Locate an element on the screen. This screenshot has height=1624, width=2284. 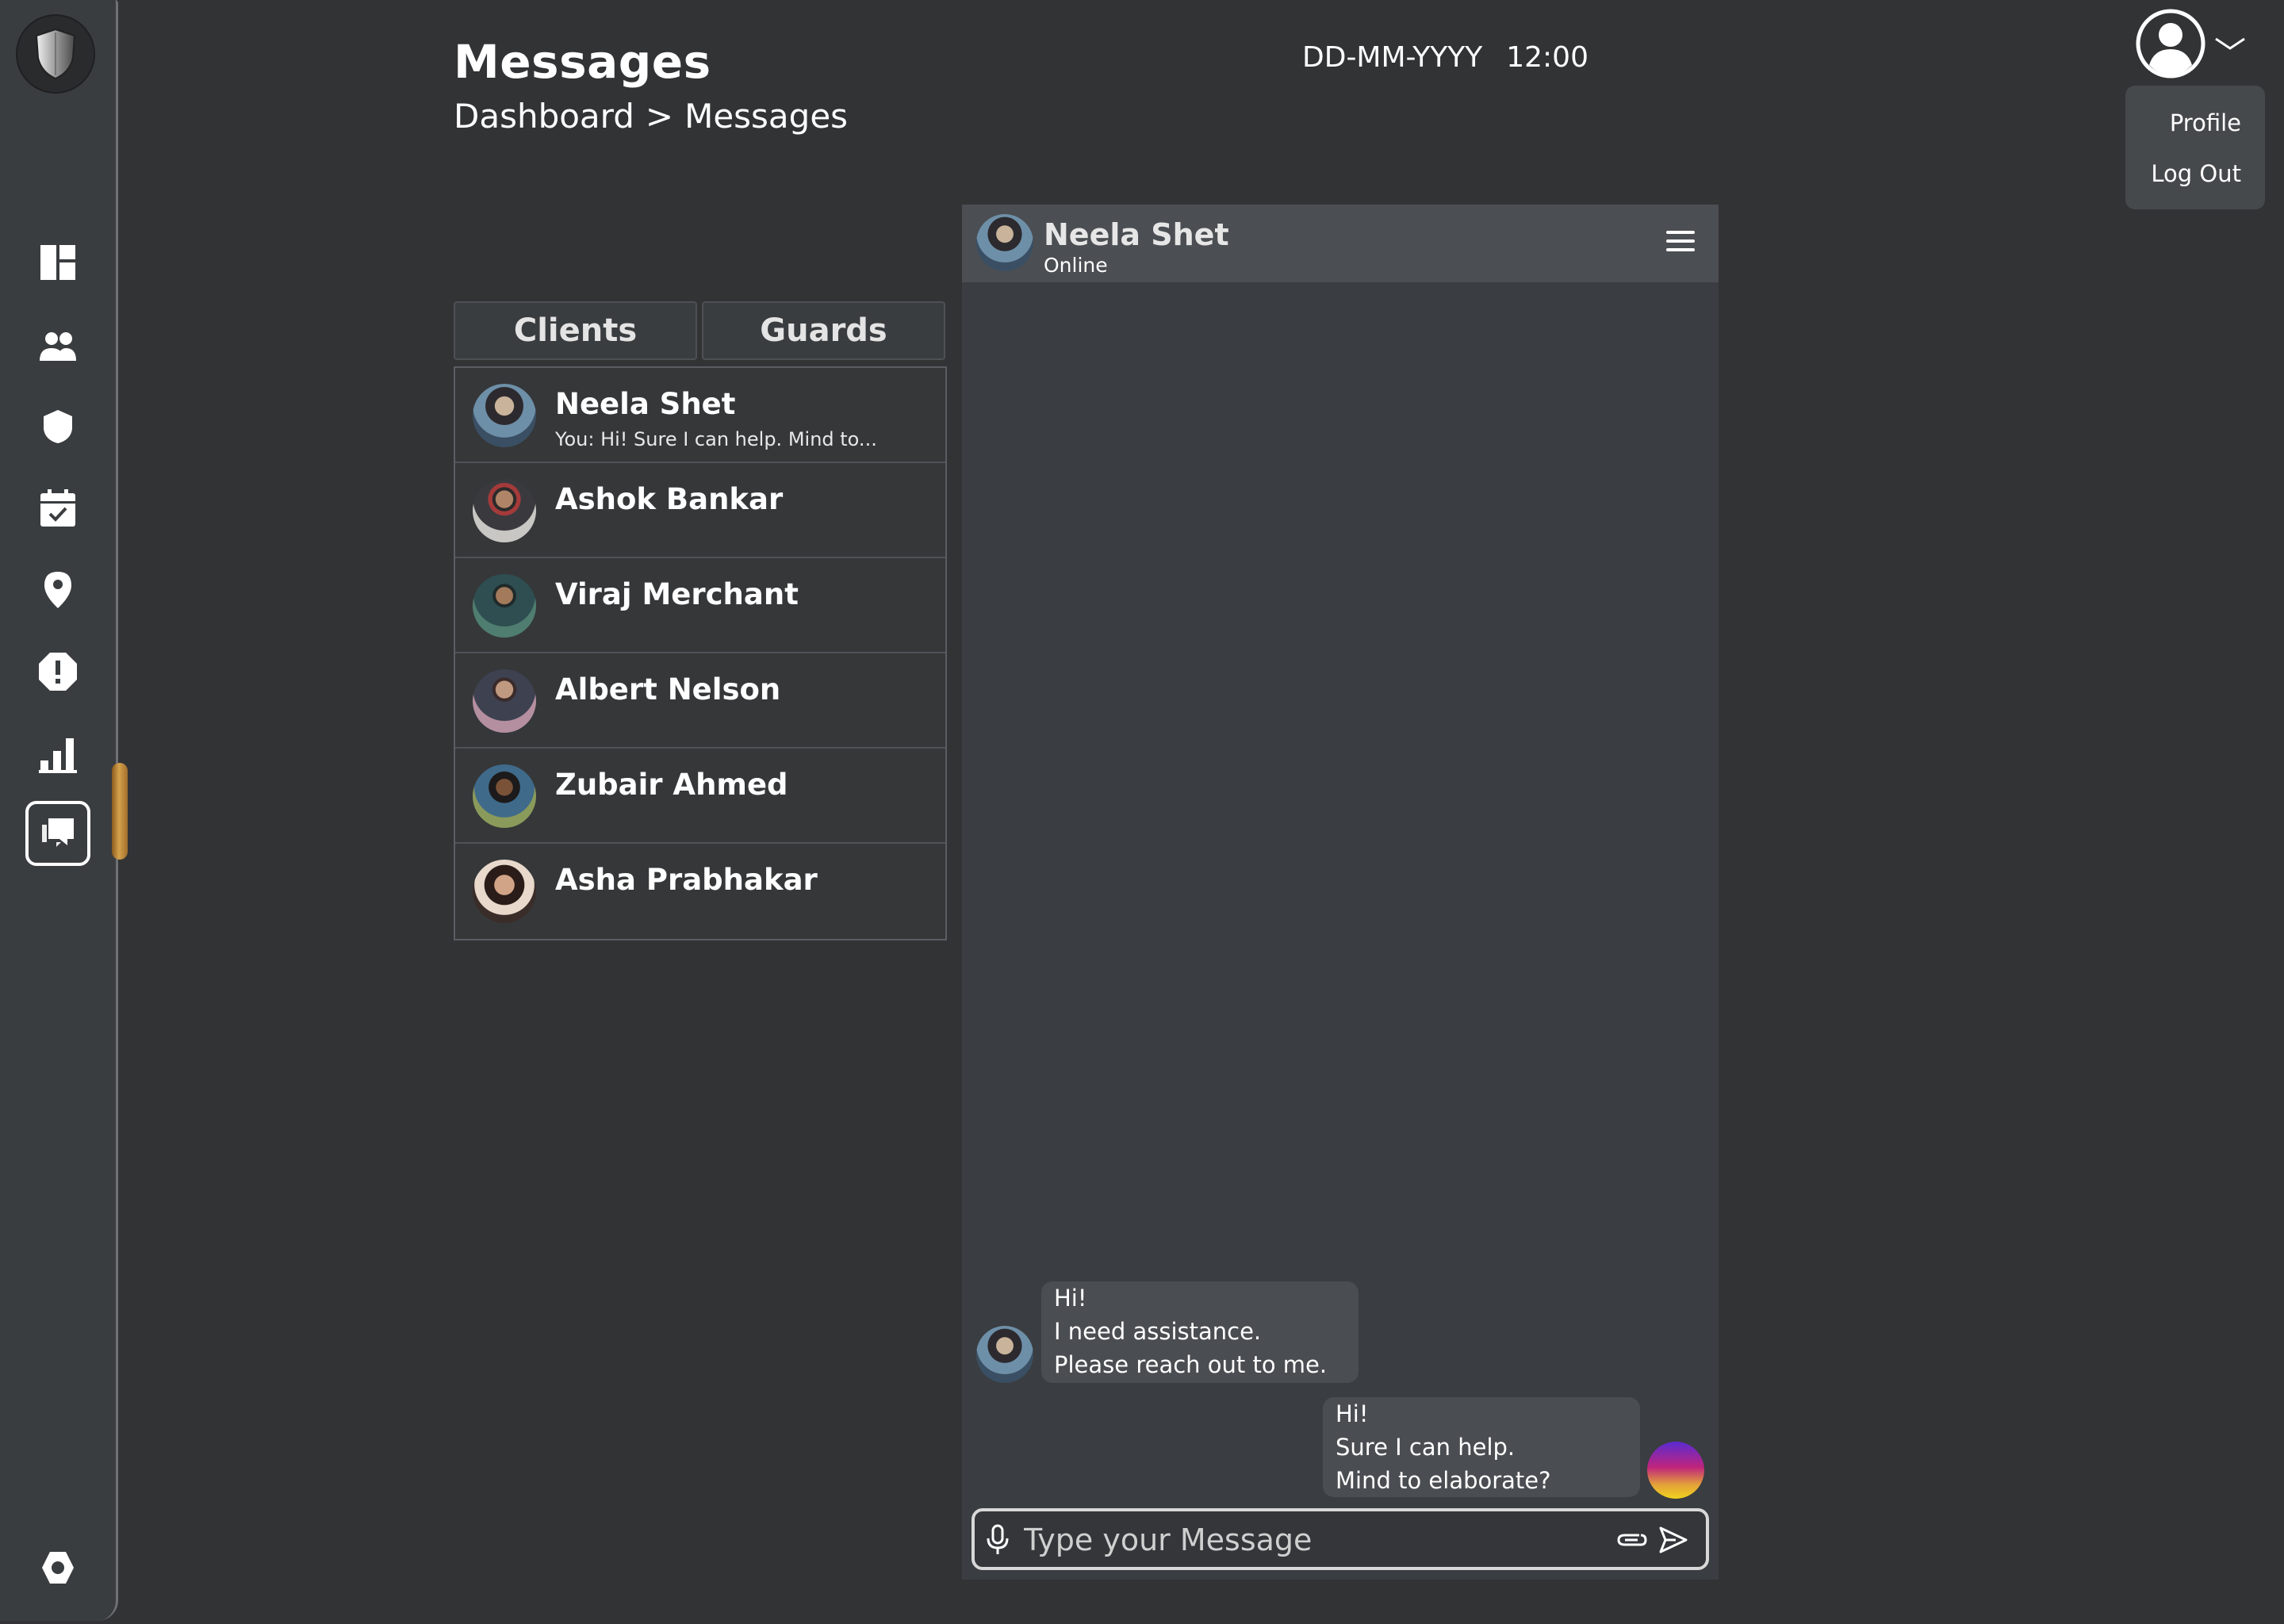
contact-name: Neela Shet is located at coordinates (645, 404).